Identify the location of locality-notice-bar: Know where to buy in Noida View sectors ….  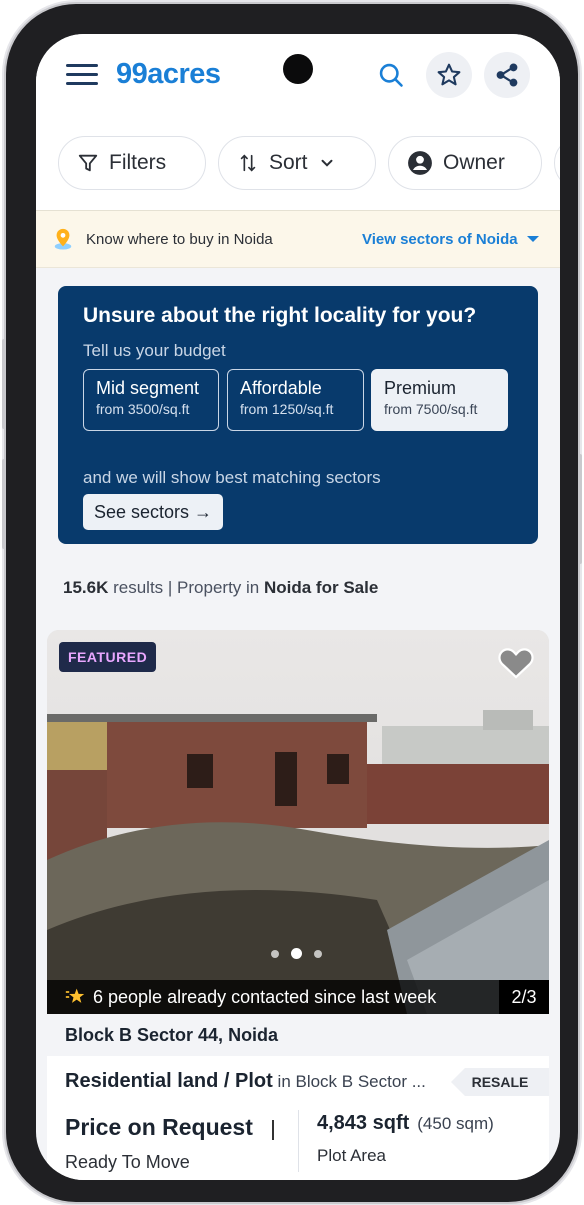
(298, 239).